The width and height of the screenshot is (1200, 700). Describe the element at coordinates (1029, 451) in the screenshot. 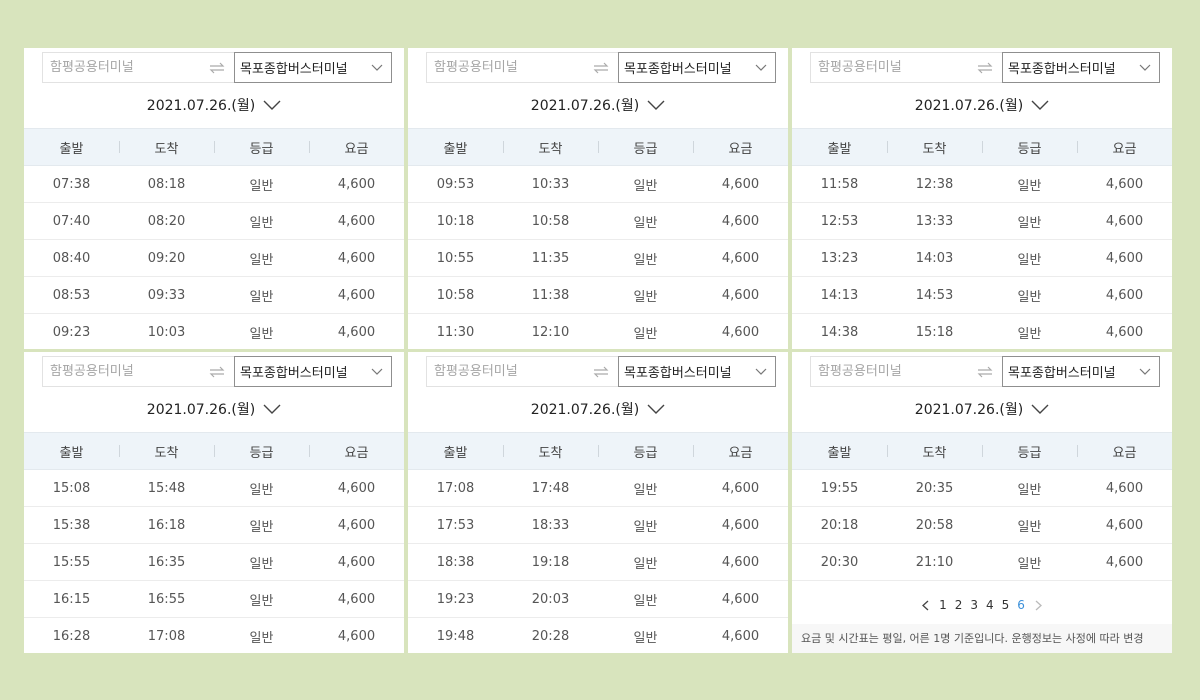

I see `column-header: 등급` at that location.